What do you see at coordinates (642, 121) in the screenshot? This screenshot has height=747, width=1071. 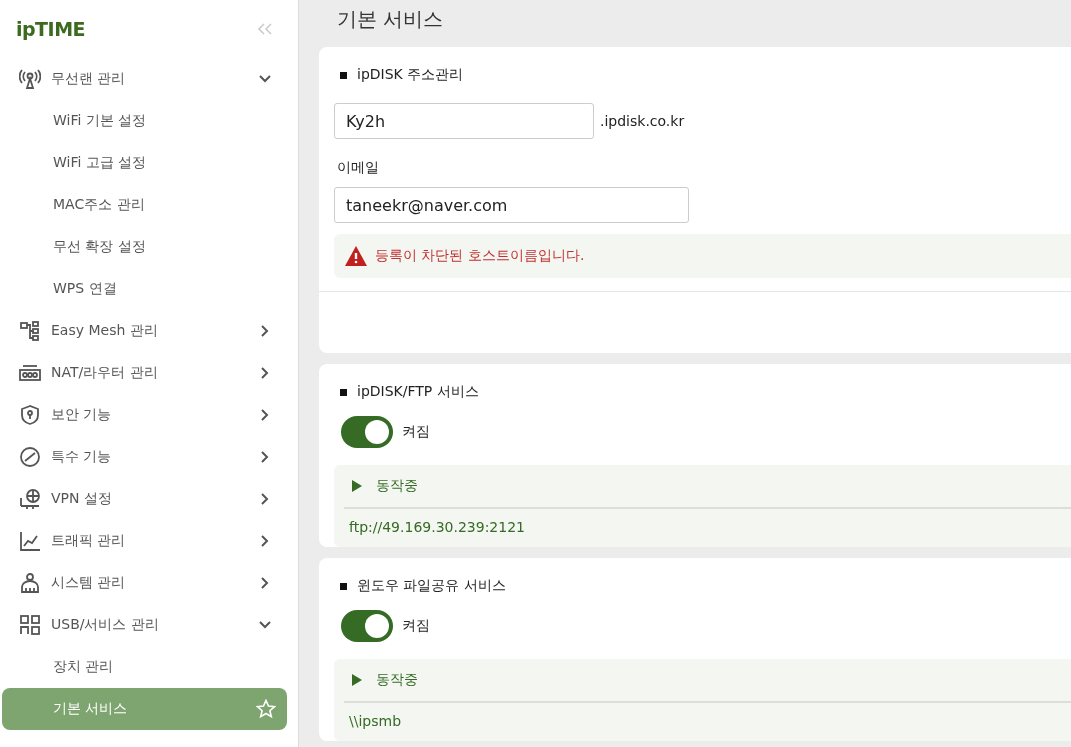 I see `domain-suffix: .ipdisk.co.kr` at bounding box center [642, 121].